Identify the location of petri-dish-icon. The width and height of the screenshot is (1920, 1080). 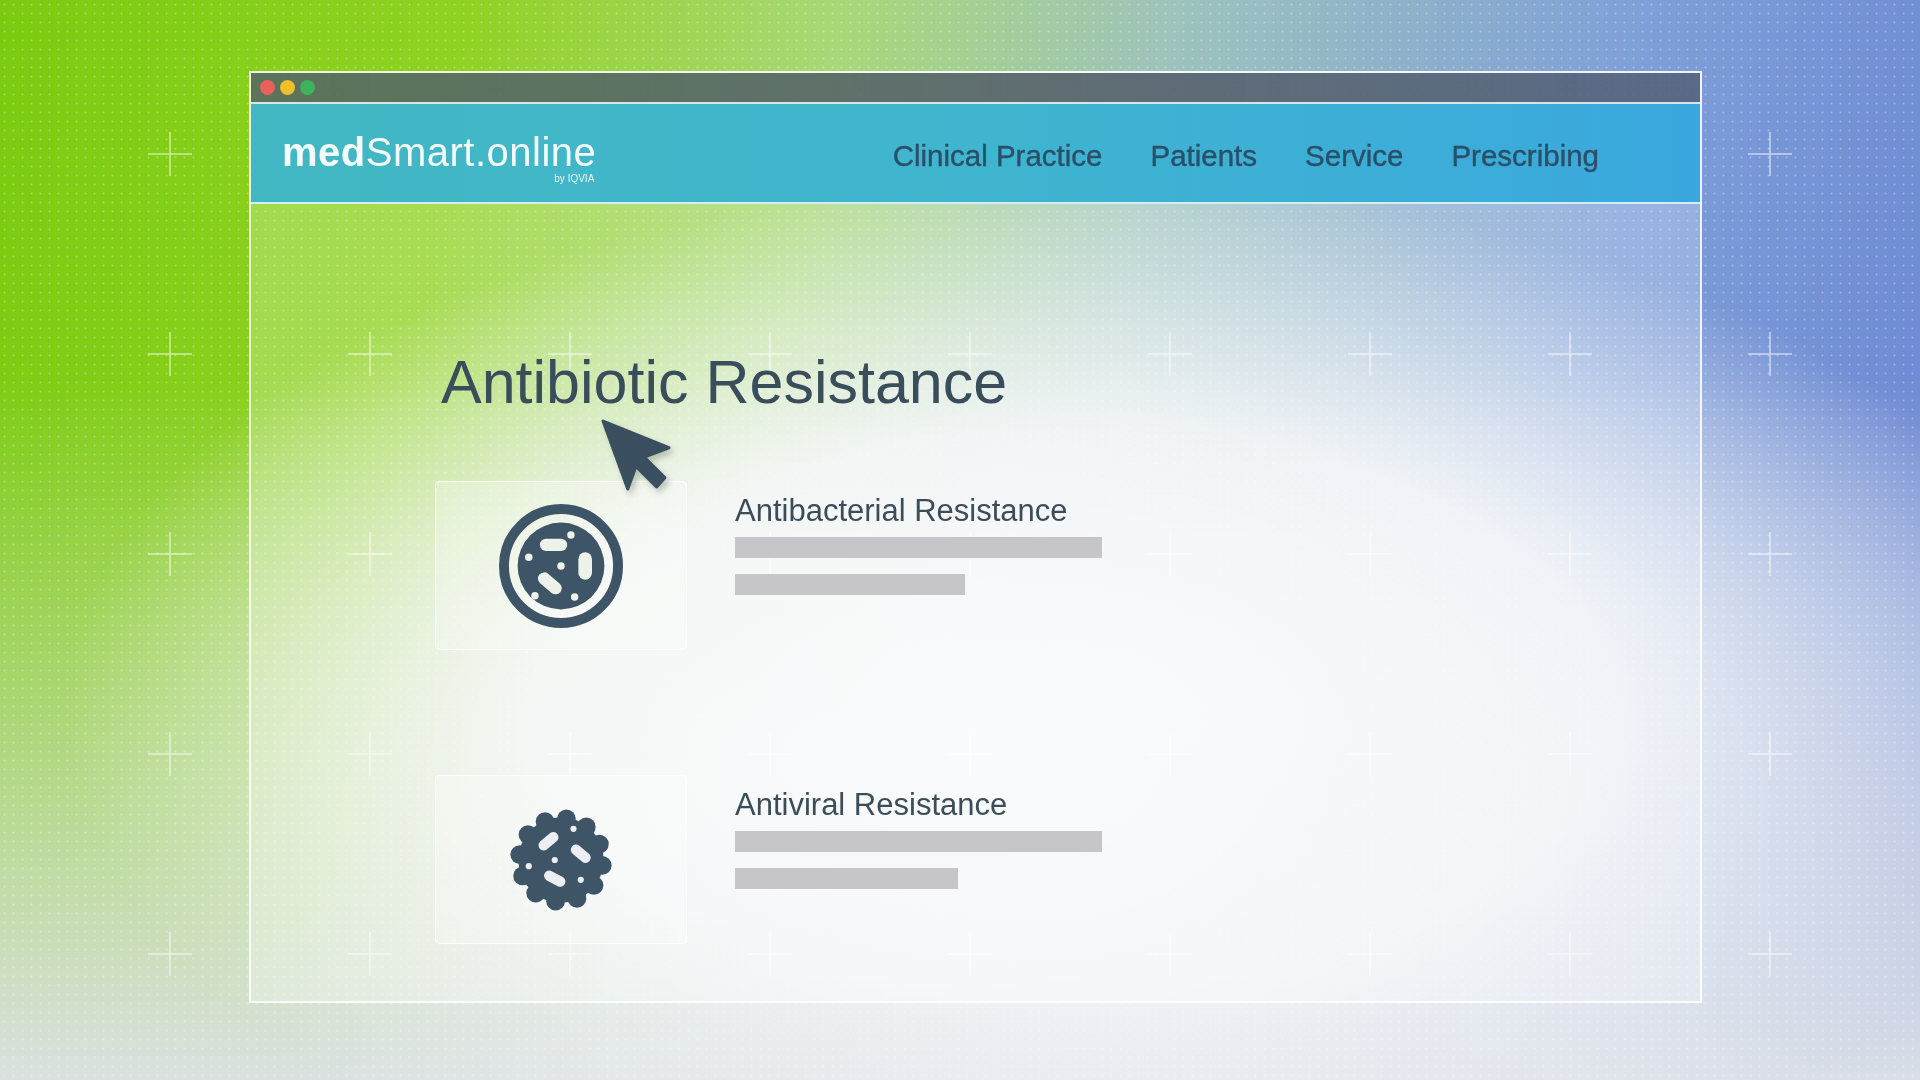
(561, 565).